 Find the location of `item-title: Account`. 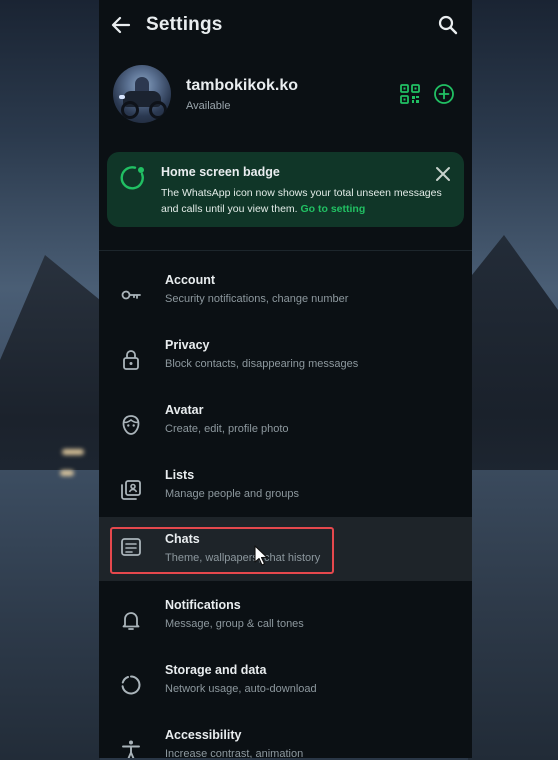

item-title: Account is located at coordinates (190, 280).